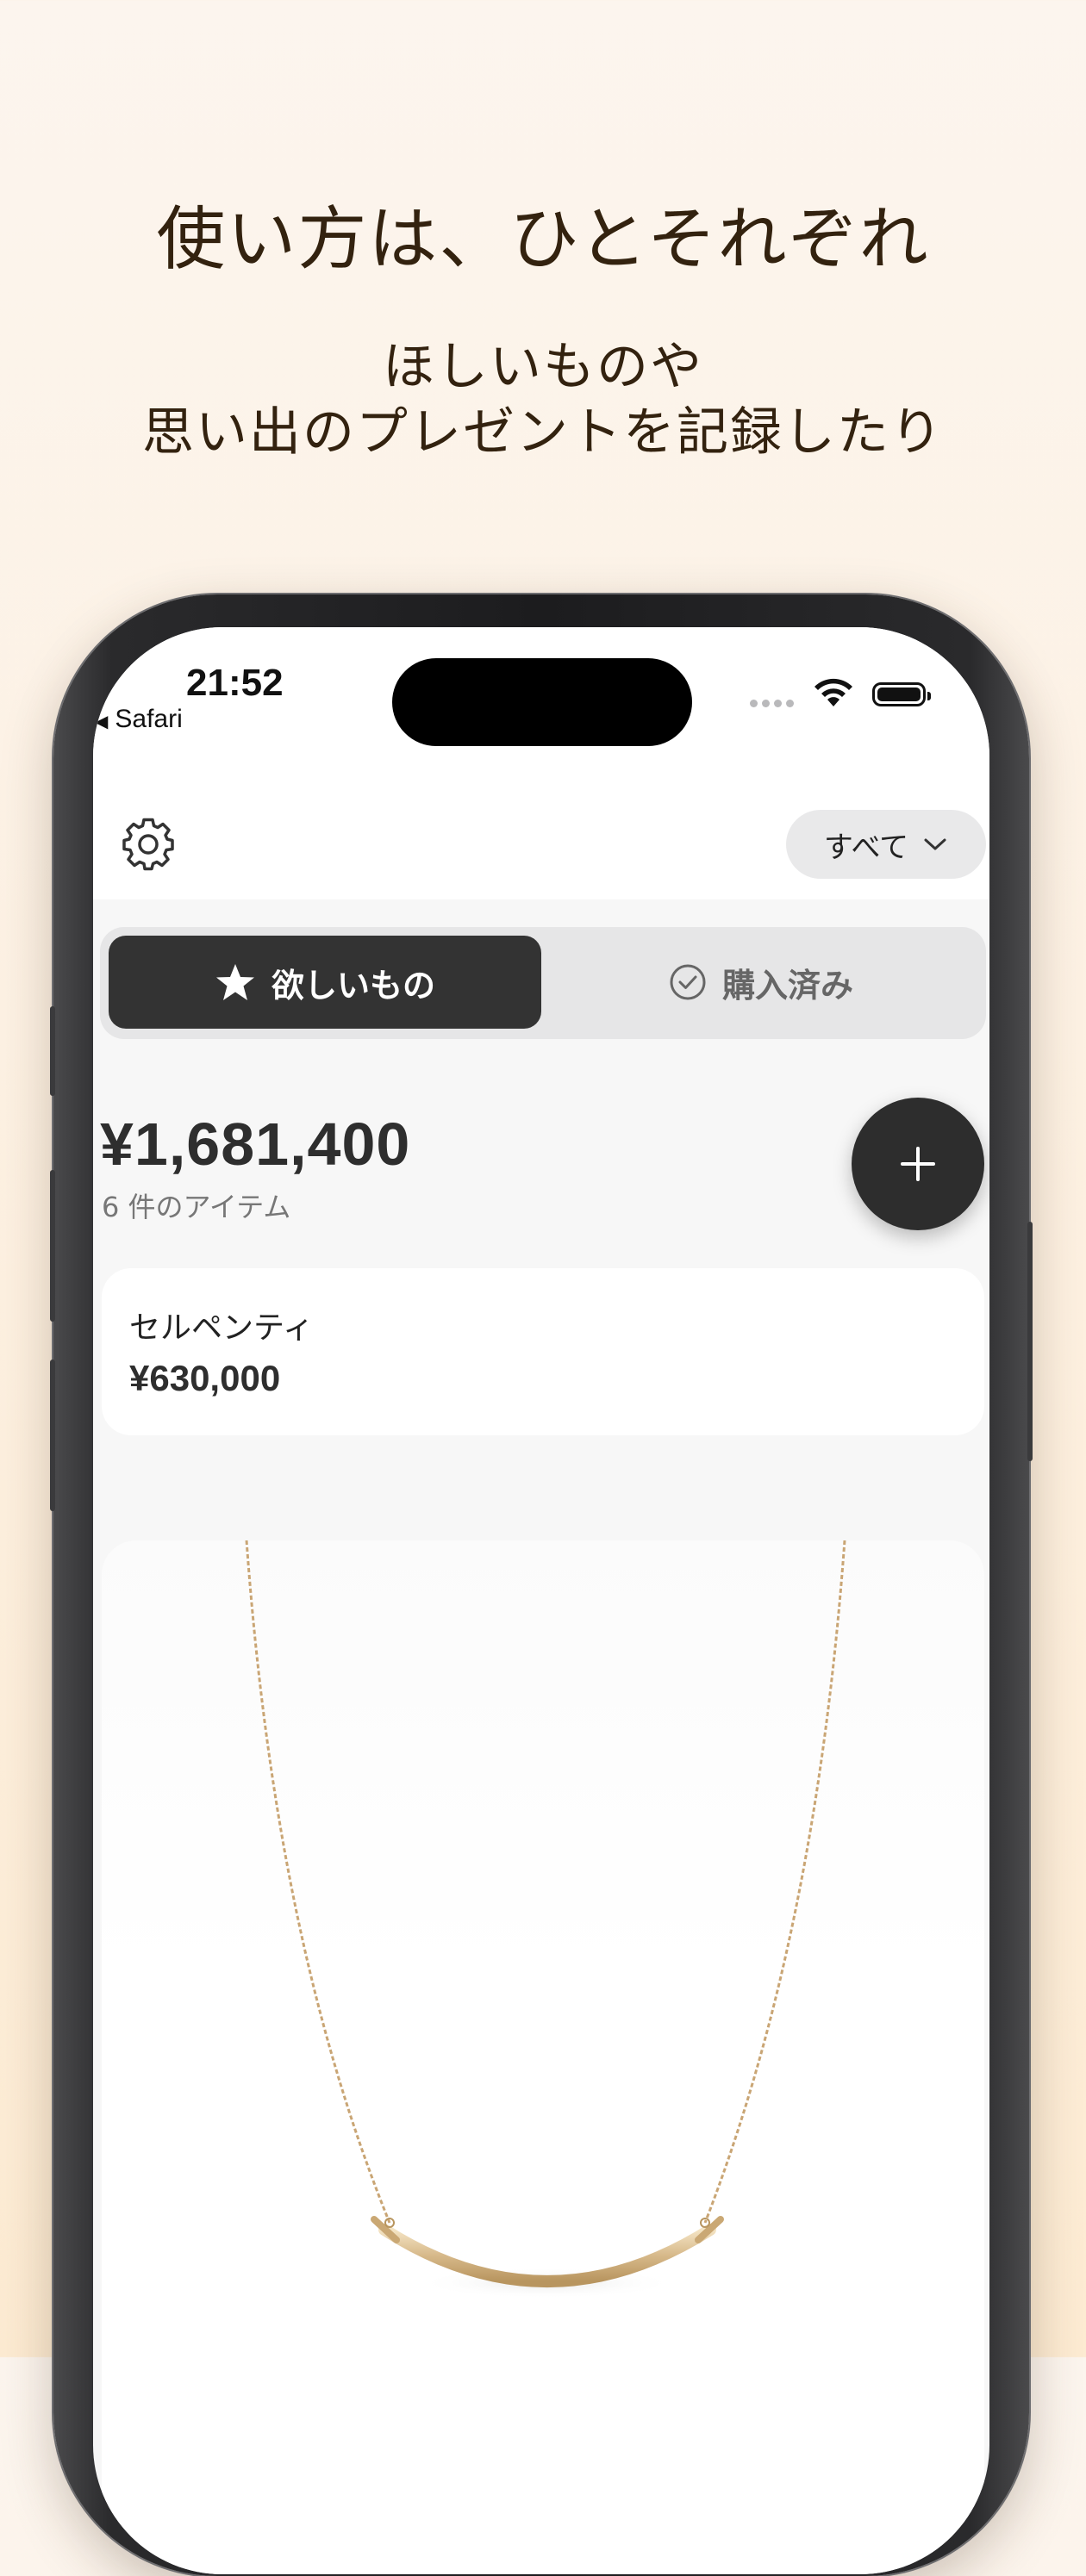  I want to click on item-count: 6 件のアイテム, so click(196, 1207).